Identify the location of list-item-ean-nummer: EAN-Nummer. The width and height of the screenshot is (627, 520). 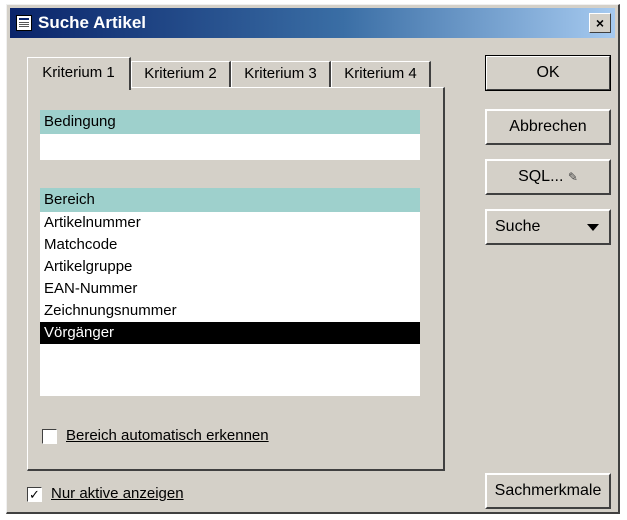
(230, 289).